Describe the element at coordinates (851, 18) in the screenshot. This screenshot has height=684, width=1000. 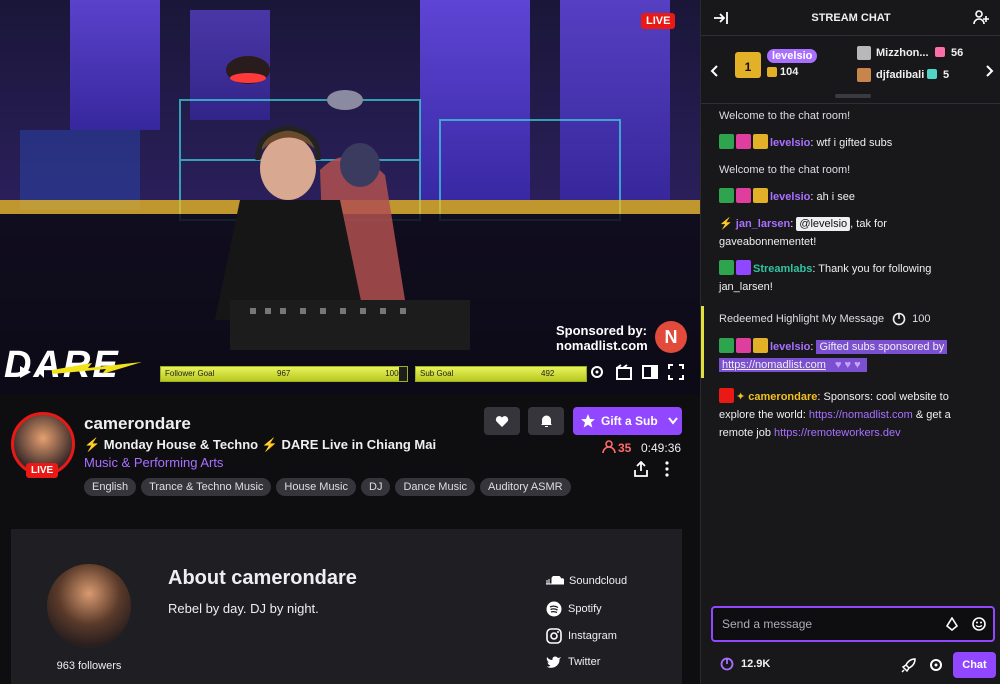
I see `chat-header-title: STREAM CHAT` at that location.